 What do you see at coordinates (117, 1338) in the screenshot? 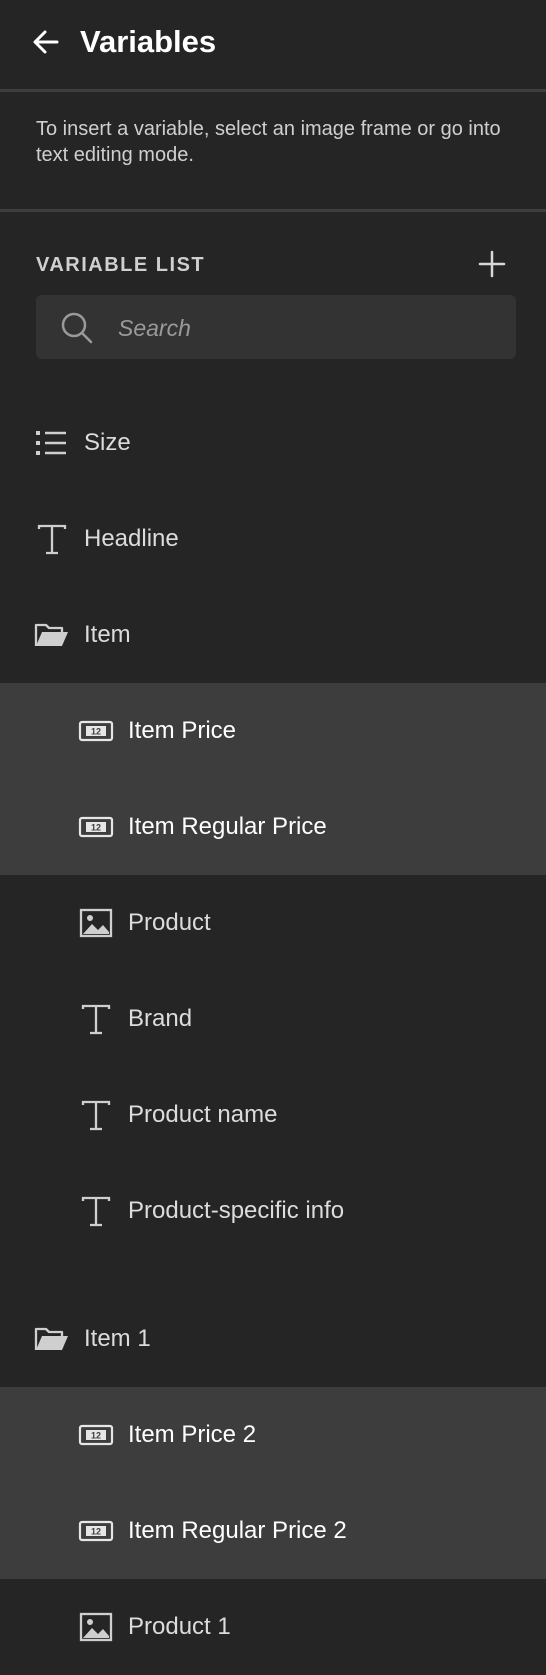
I see `variable-label: Item 1` at bounding box center [117, 1338].